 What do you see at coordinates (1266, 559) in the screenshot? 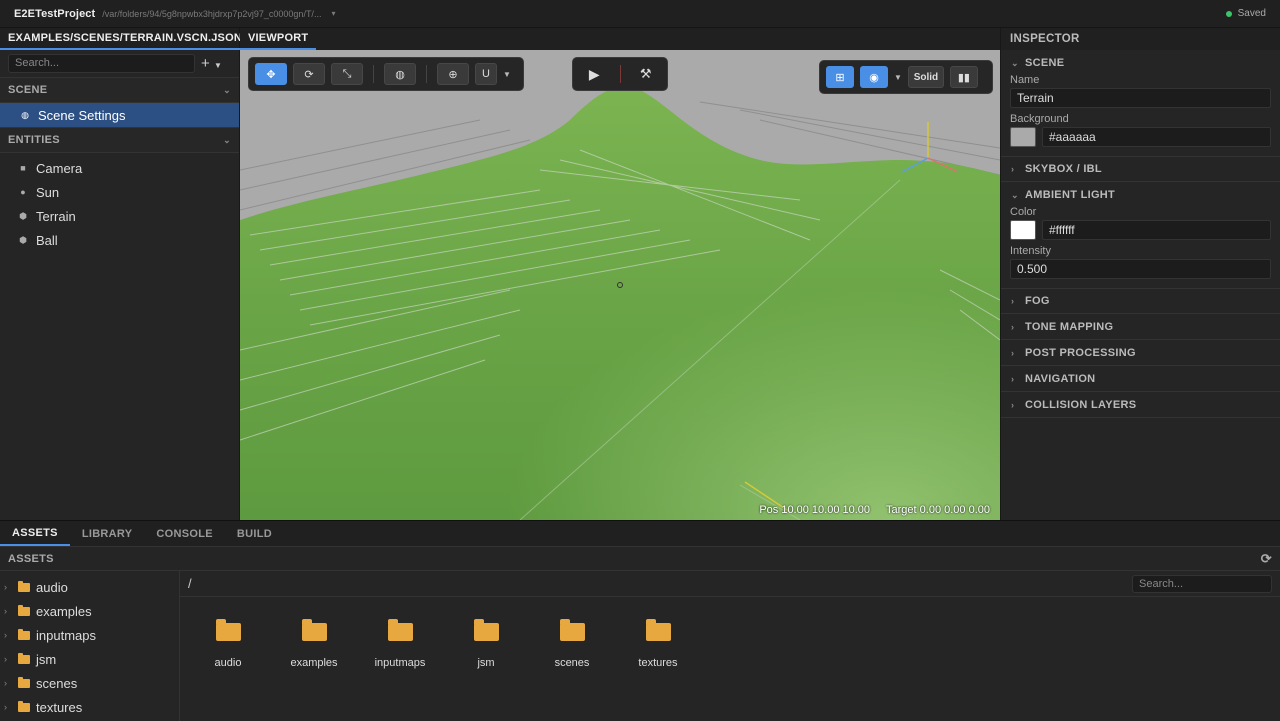
I see `refresh-icon: ⟳` at bounding box center [1266, 559].